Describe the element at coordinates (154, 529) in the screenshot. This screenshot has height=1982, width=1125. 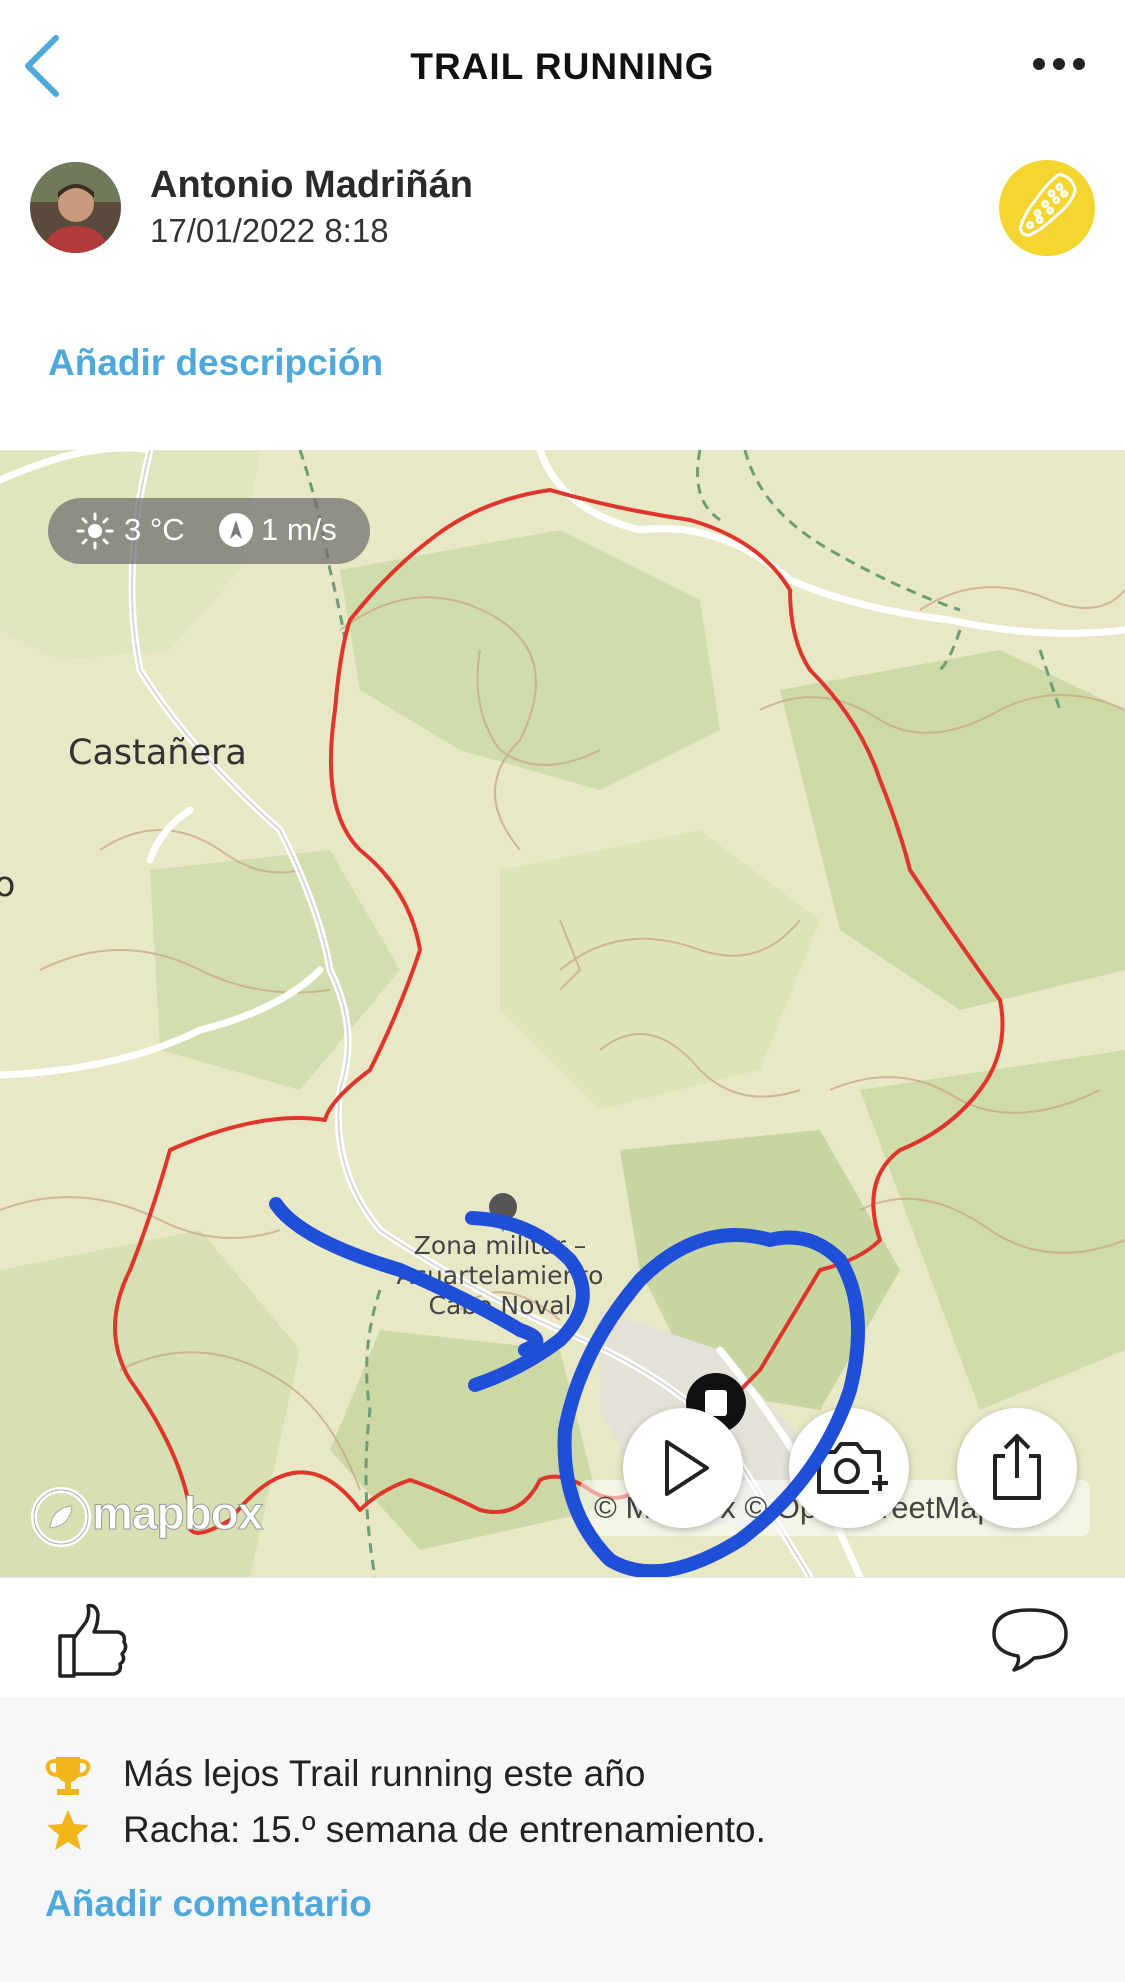
I see `temperature: 3 °C` at that location.